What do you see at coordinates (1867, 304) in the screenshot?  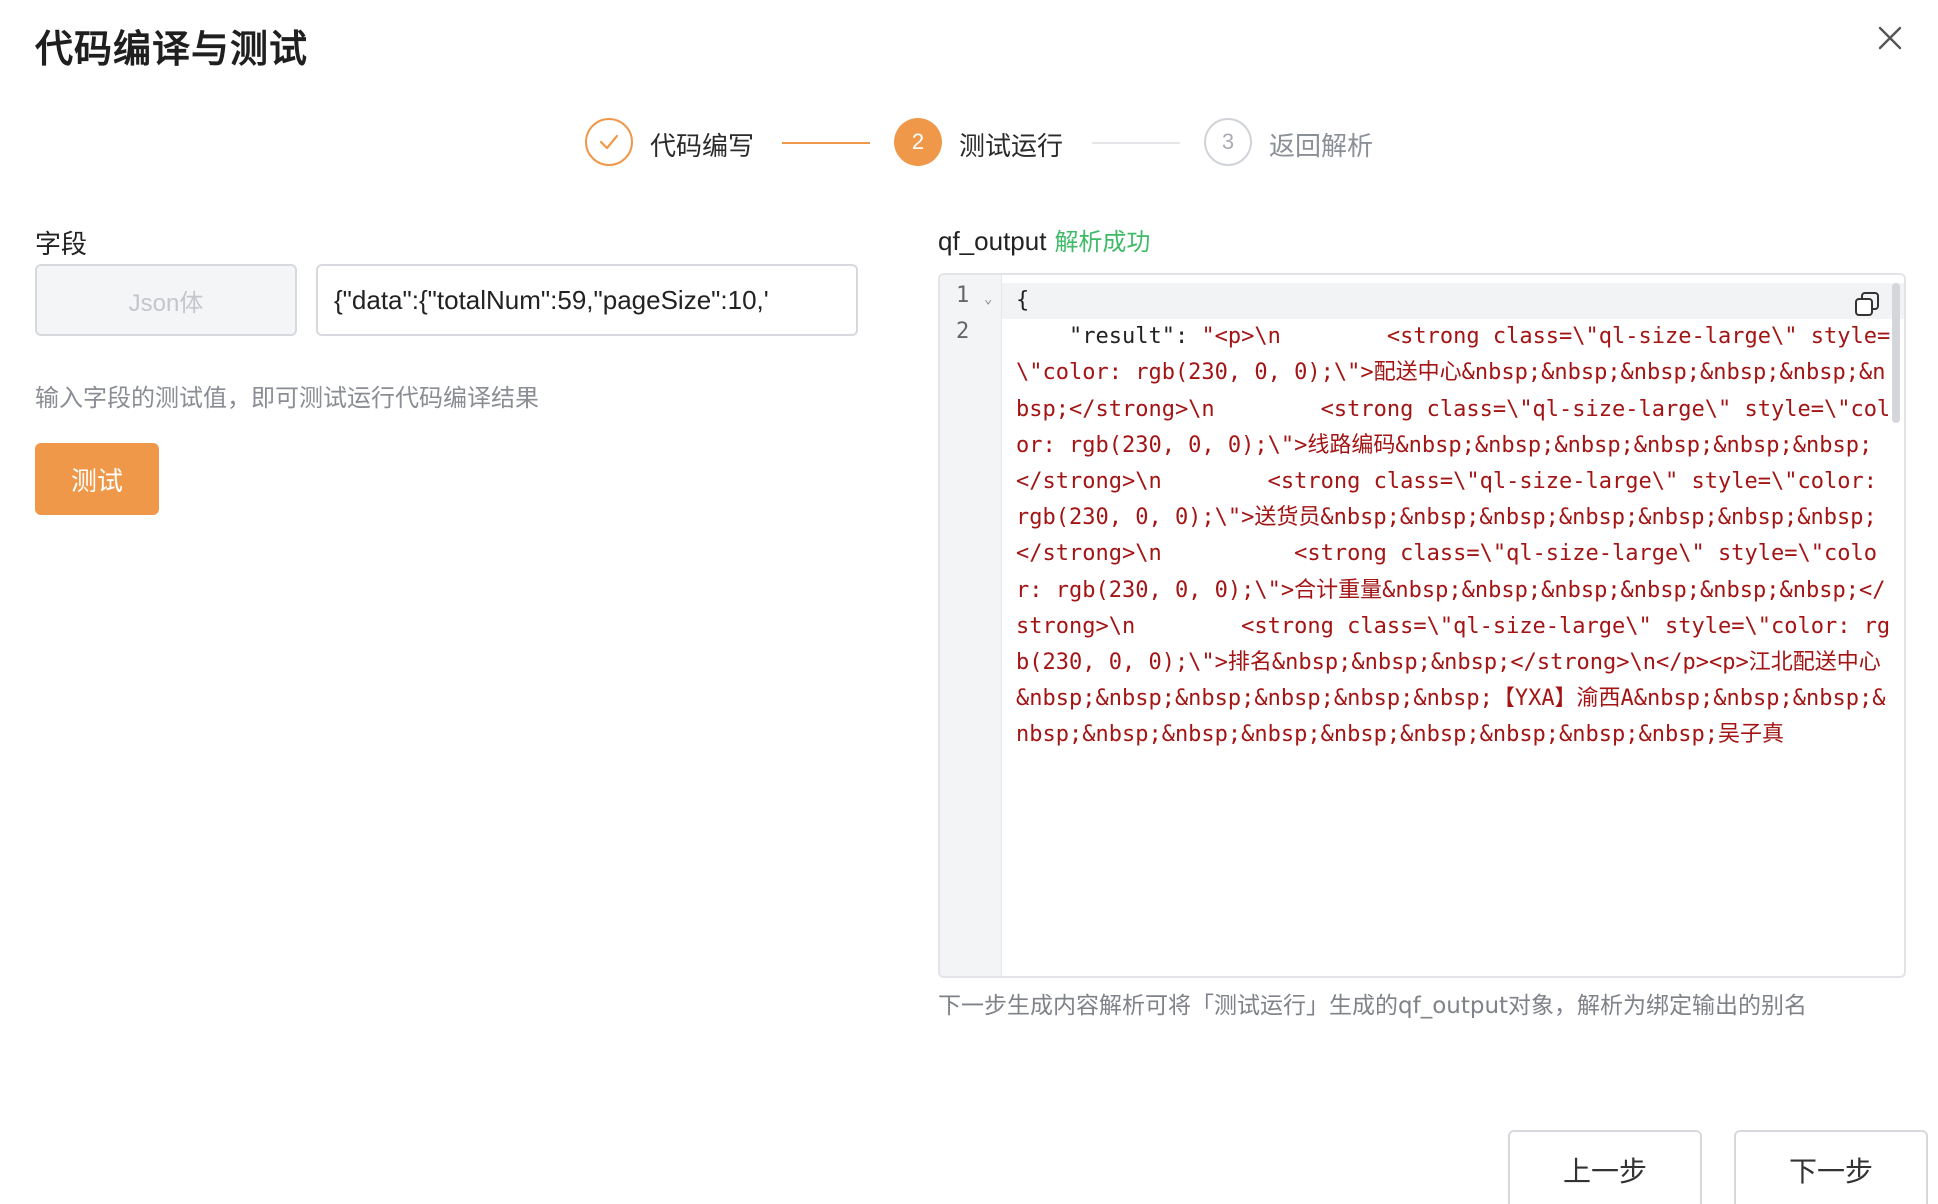 I see `copy-icon` at bounding box center [1867, 304].